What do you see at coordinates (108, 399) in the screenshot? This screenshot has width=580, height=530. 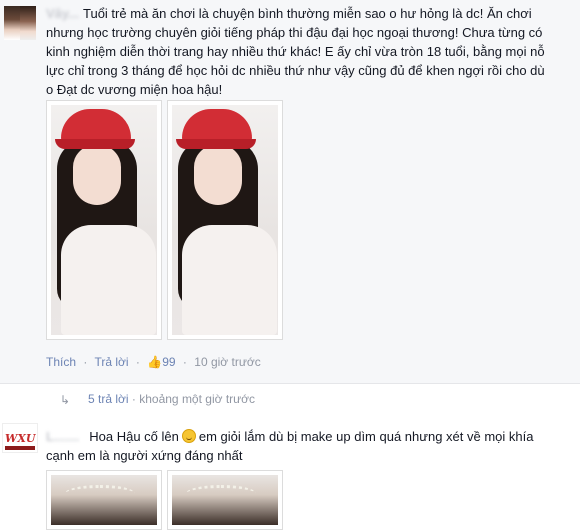 I see `replies-count-link: 5 trả lời` at bounding box center [108, 399].